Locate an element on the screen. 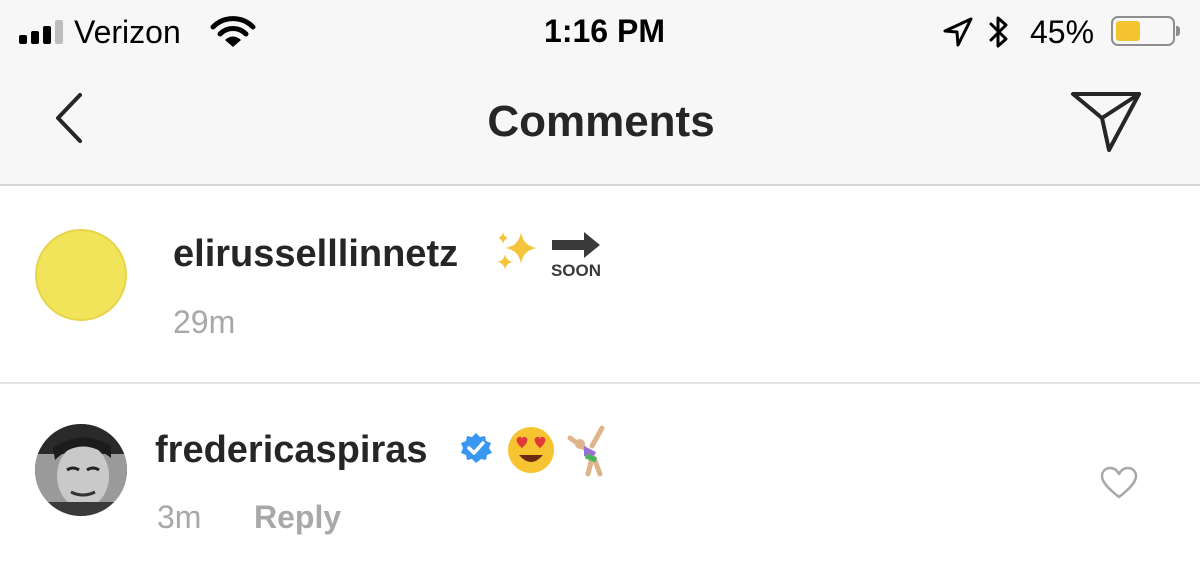  status-bar: Verizon 1:16 PM 45% is located at coordinates (600, 32).